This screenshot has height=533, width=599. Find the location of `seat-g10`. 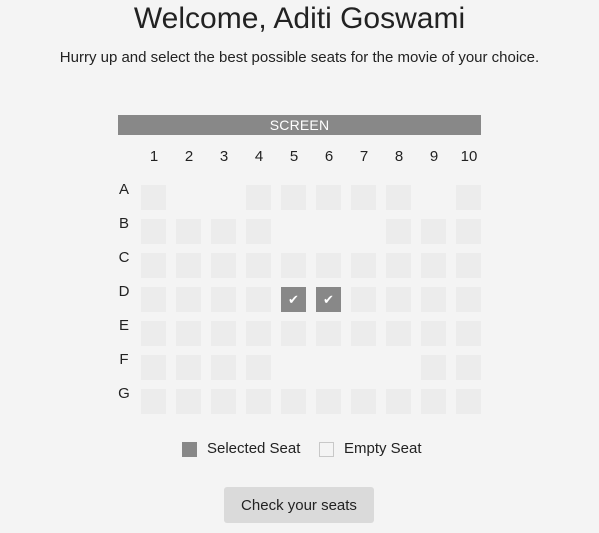

seat-g10 is located at coordinates (468, 401).